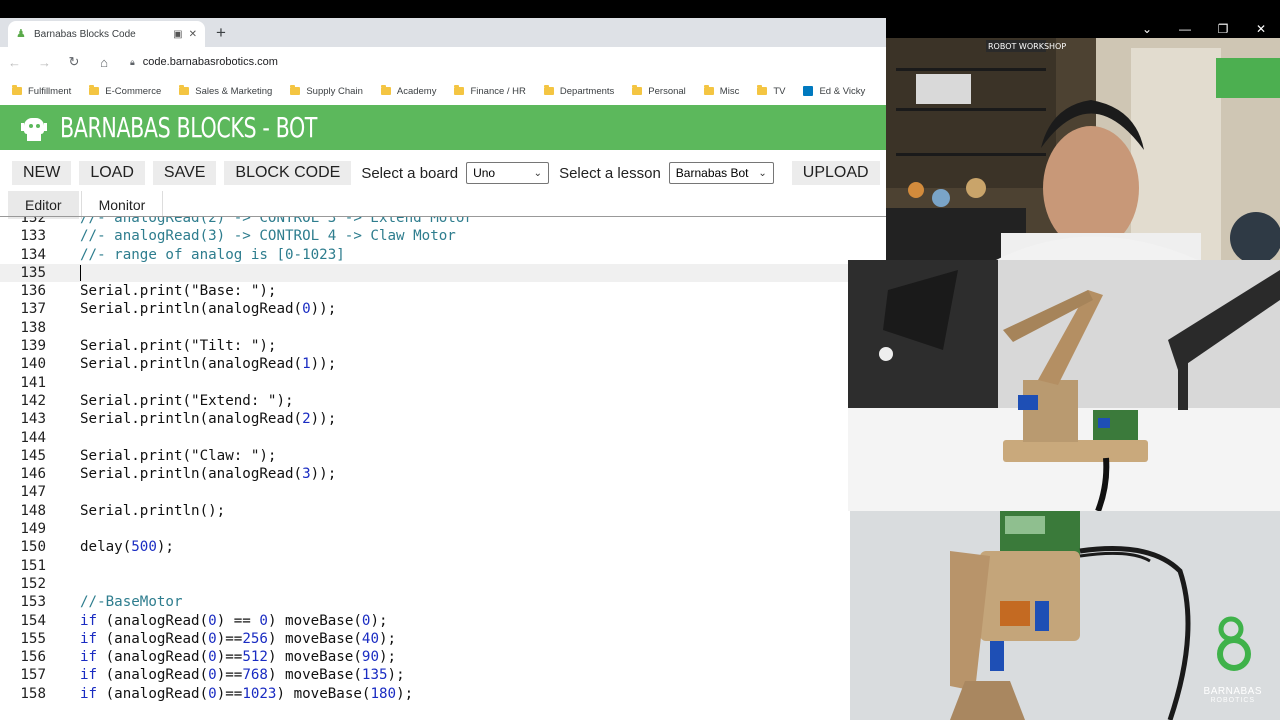  Describe the element at coordinates (33, 221) in the screenshot. I see `line-number: 132` at that location.